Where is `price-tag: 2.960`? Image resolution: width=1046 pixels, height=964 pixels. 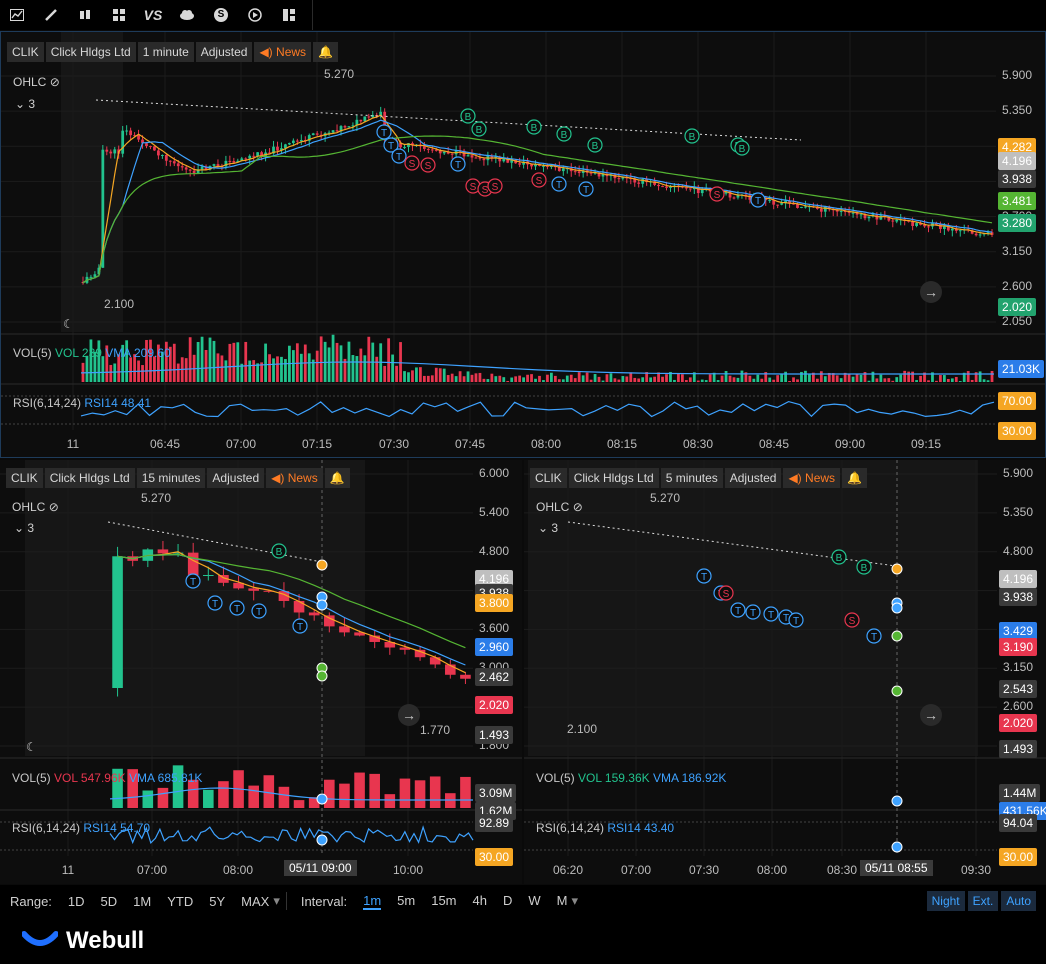
price-tag: 2.960 is located at coordinates (494, 647).